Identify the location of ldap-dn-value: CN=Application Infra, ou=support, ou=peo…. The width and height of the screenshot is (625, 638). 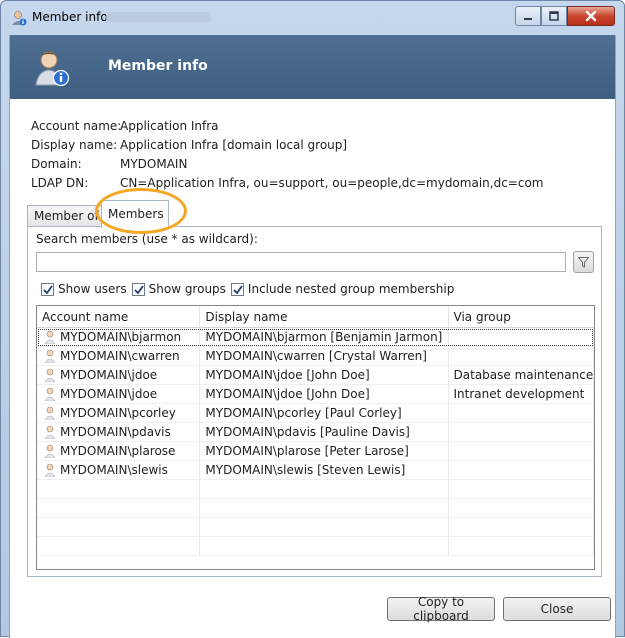
(332, 183).